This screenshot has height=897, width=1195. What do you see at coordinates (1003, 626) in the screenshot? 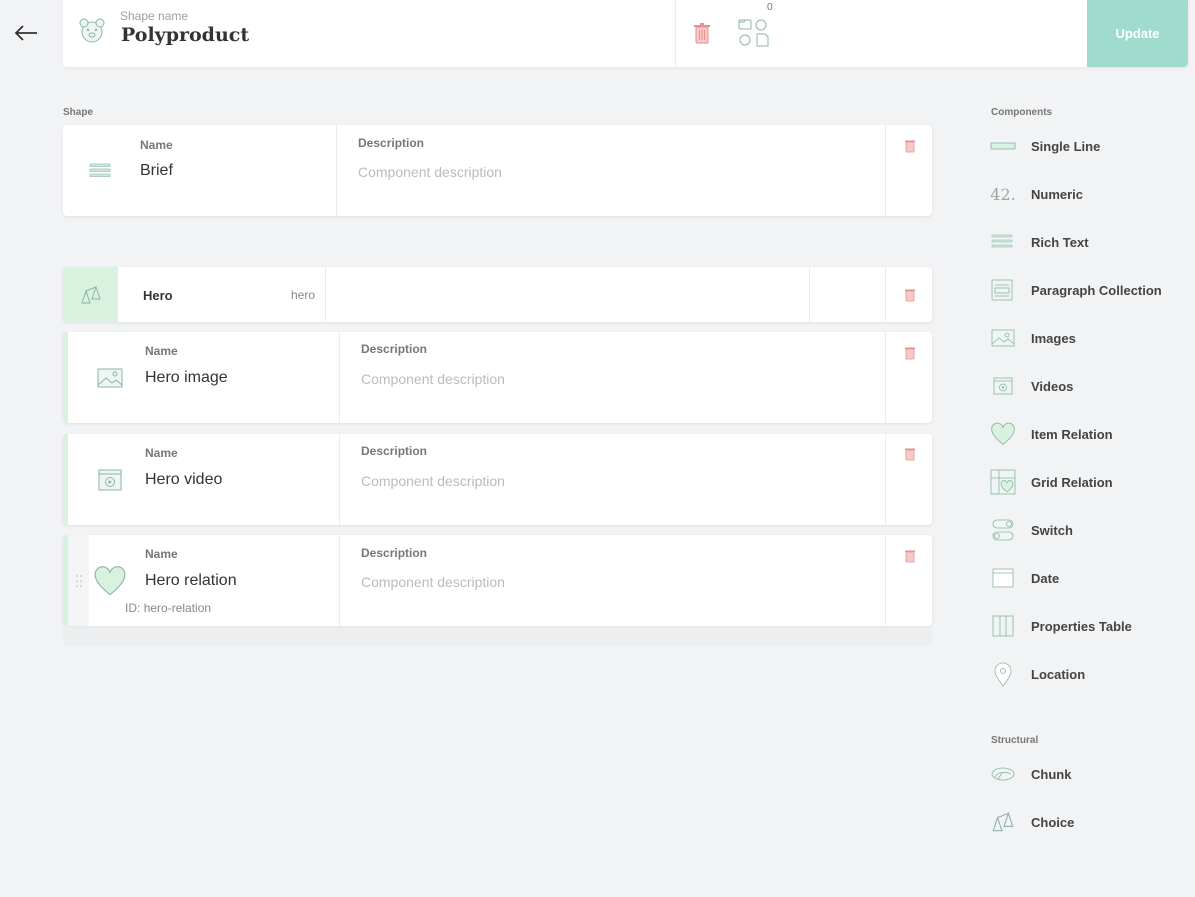
I see `properties-table-icon` at bounding box center [1003, 626].